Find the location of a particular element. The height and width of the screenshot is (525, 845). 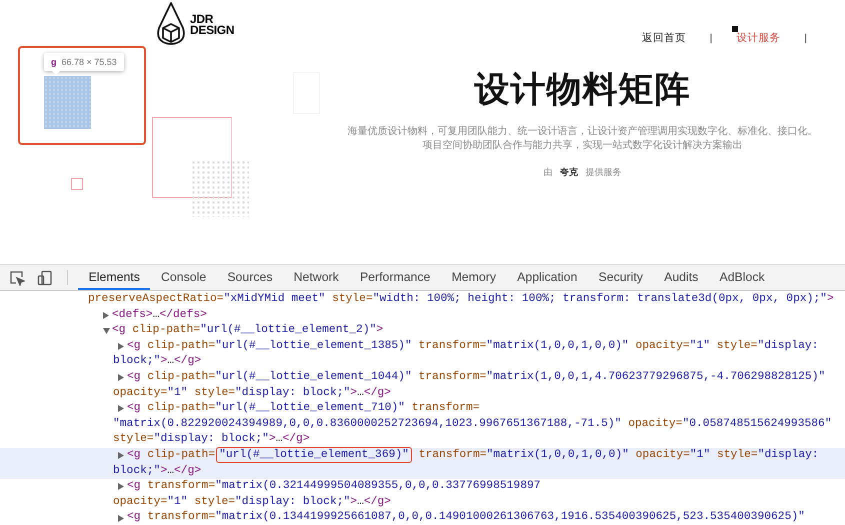

square-marker-icon is located at coordinates (735, 29).